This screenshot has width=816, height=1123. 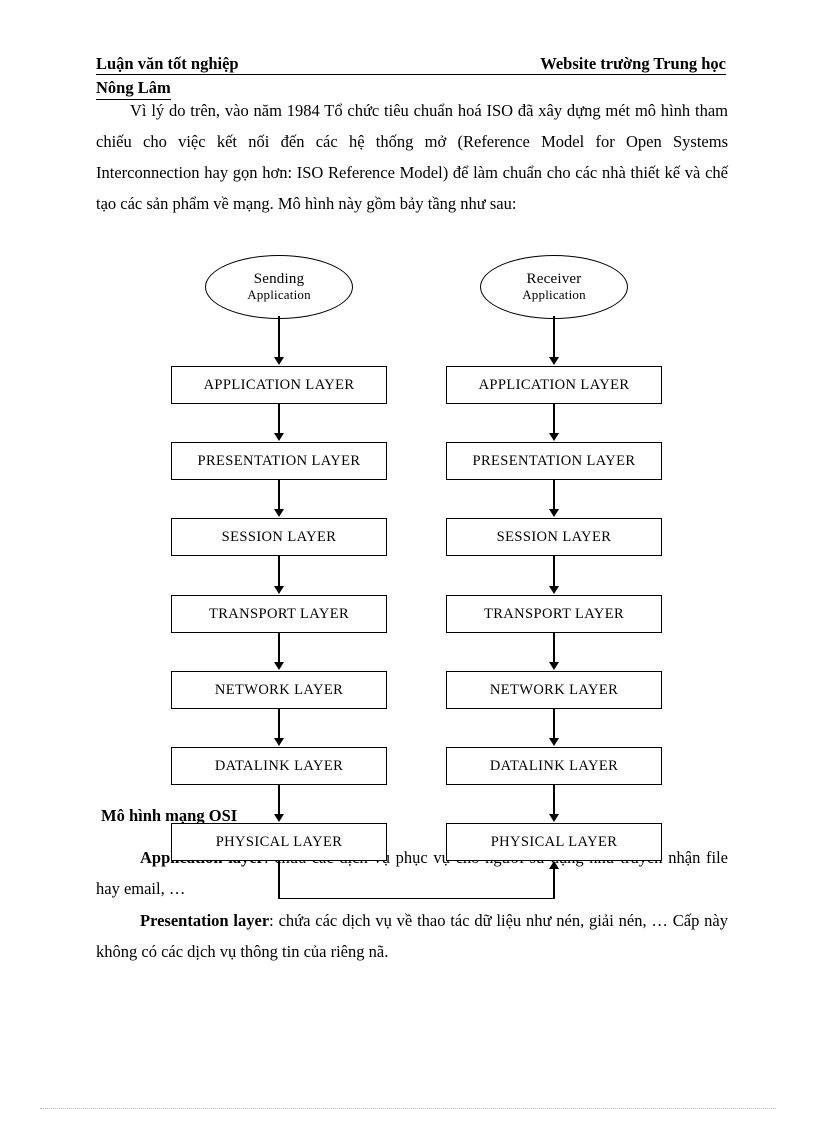 What do you see at coordinates (279, 361) in the screenshot?
I see `left-arrowhead-ellipse-to-application` at bounding box center [279, 361].